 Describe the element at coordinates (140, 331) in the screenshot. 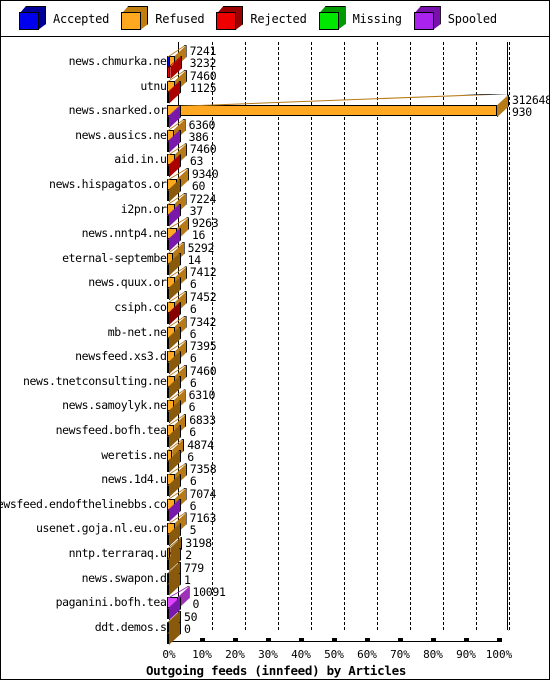

I see `category-label: mb-net.net` at that location.